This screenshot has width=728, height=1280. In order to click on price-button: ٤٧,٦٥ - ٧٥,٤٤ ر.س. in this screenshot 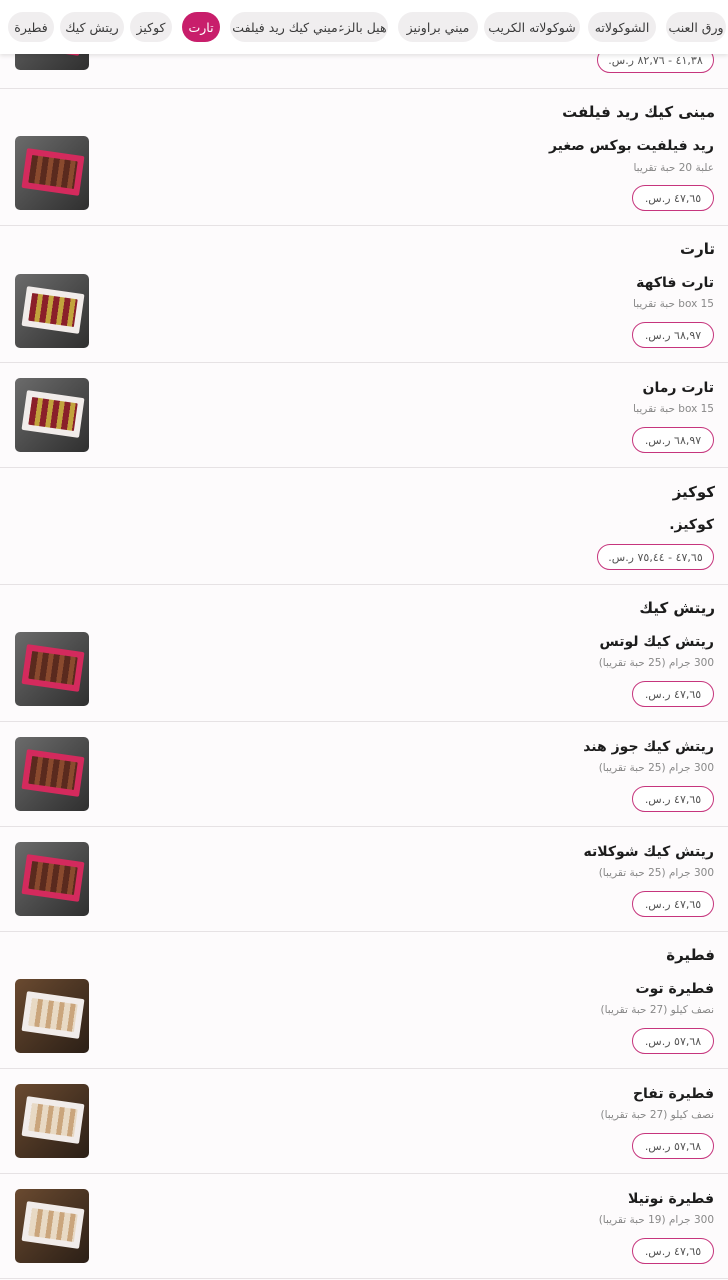, I will do `click(655, 557)`.